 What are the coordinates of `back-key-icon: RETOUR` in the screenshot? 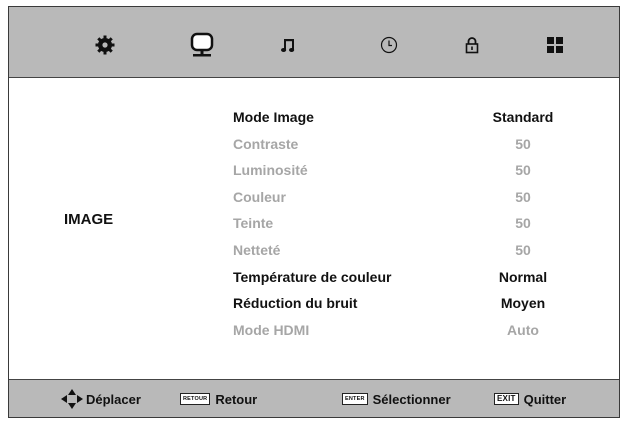 It's located at (195, 399).